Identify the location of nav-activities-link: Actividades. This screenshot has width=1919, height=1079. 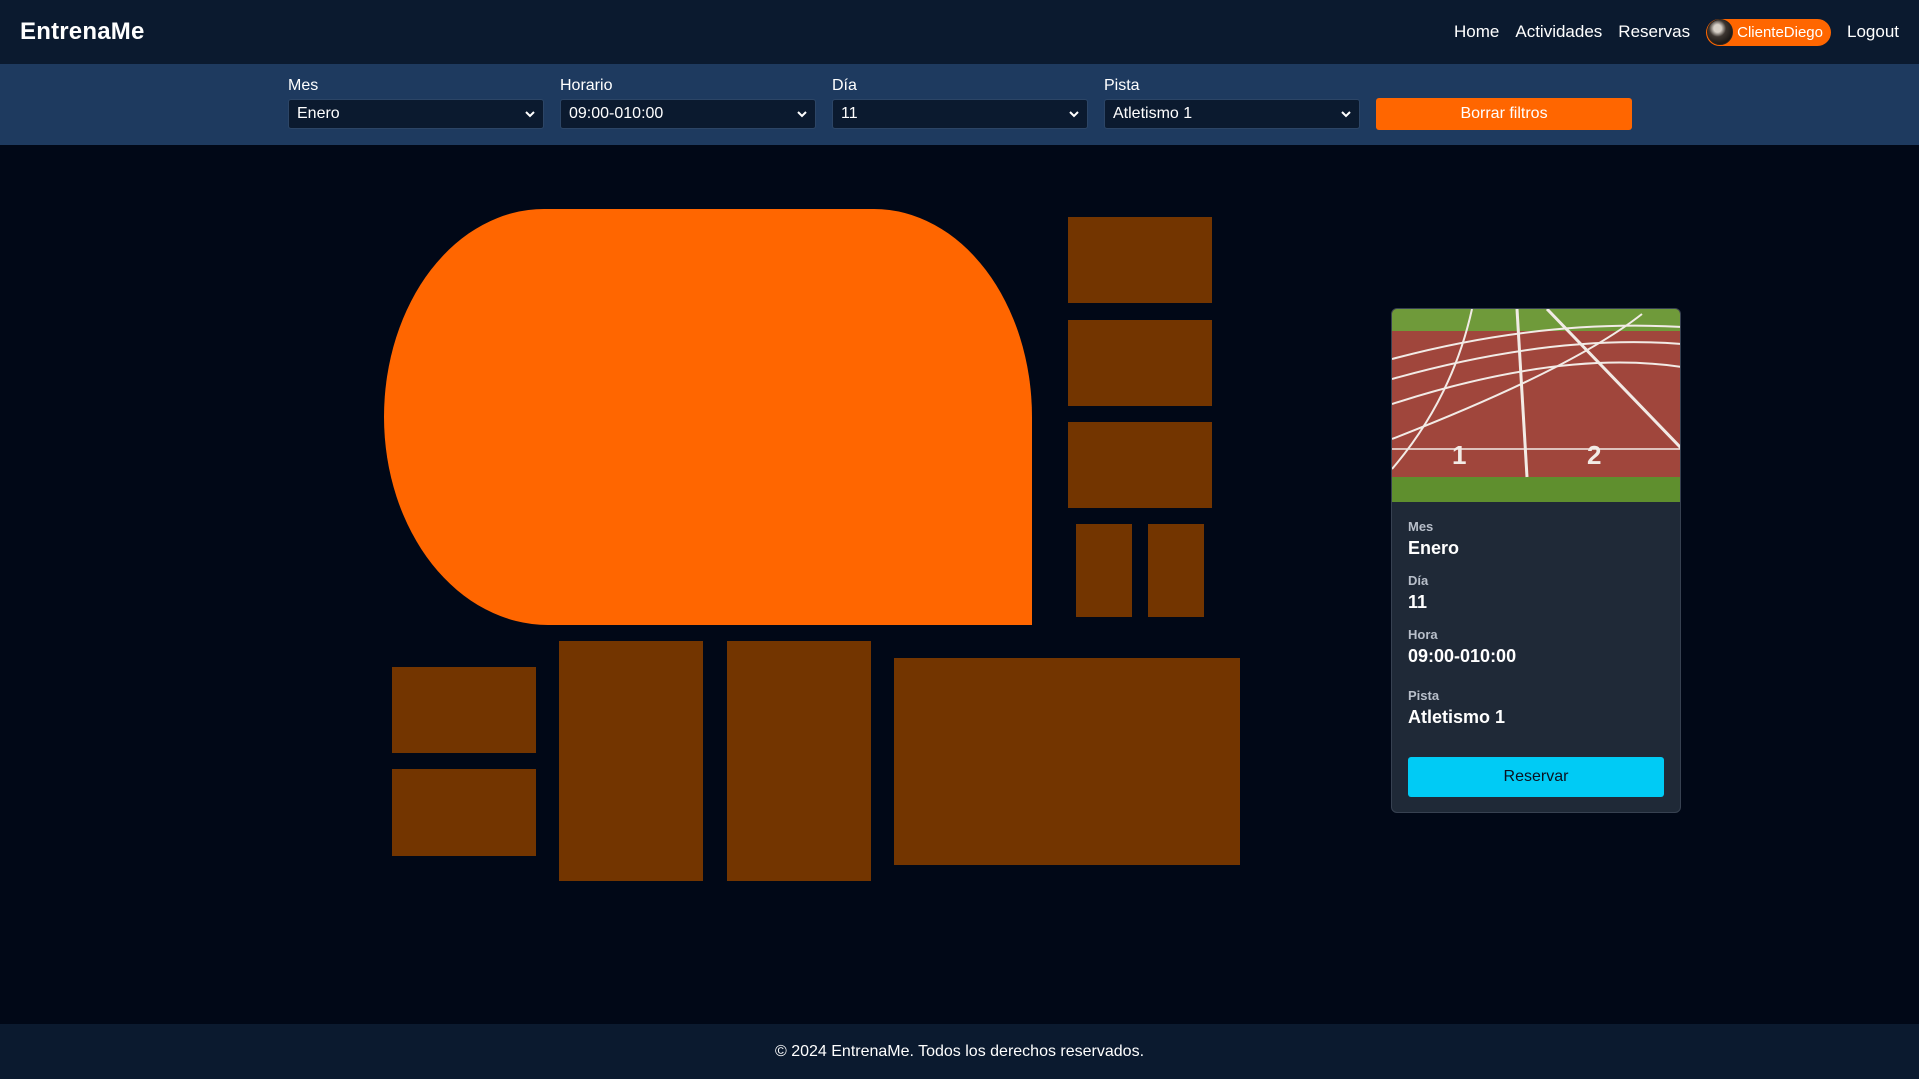
(1558, 32).